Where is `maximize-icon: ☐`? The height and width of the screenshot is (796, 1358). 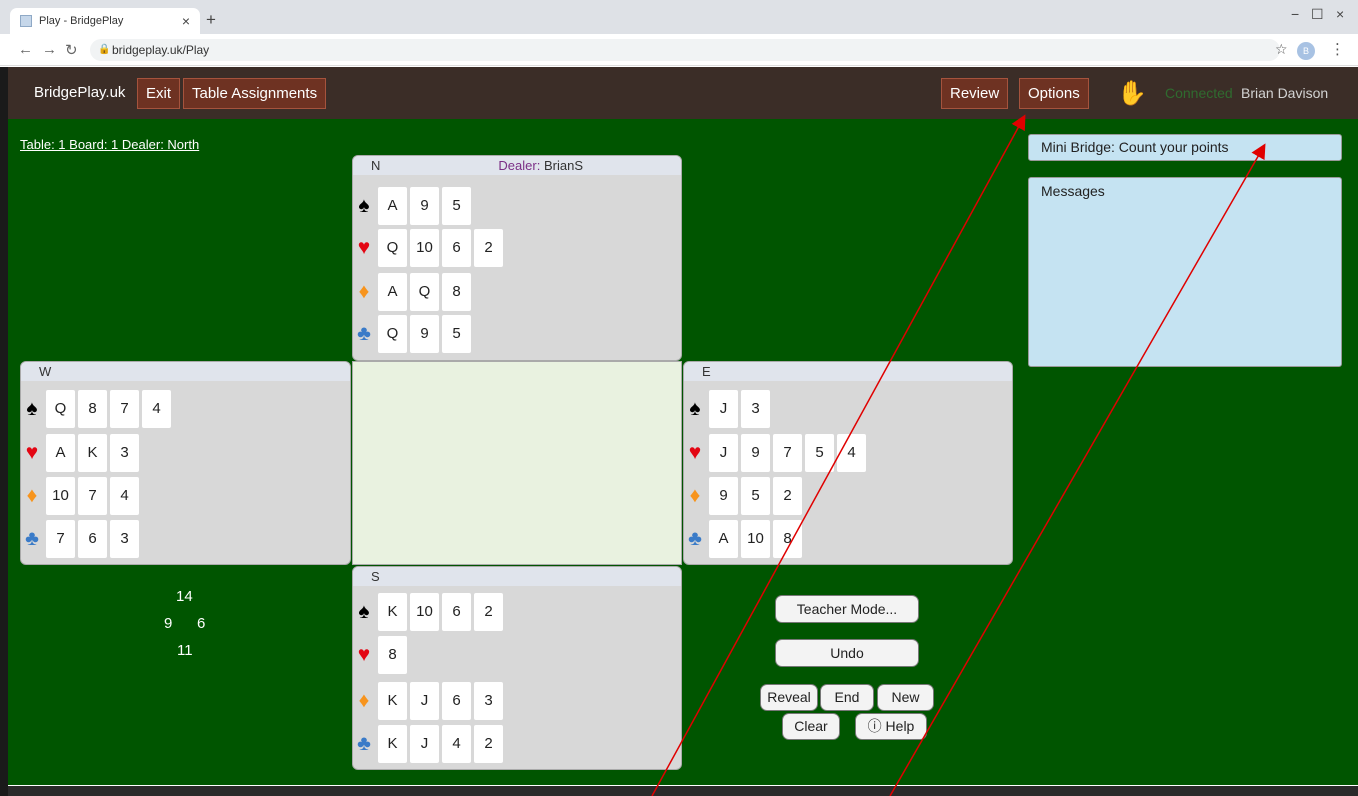 maximize-icon: ☐ is located at coordinates (1317, 14).